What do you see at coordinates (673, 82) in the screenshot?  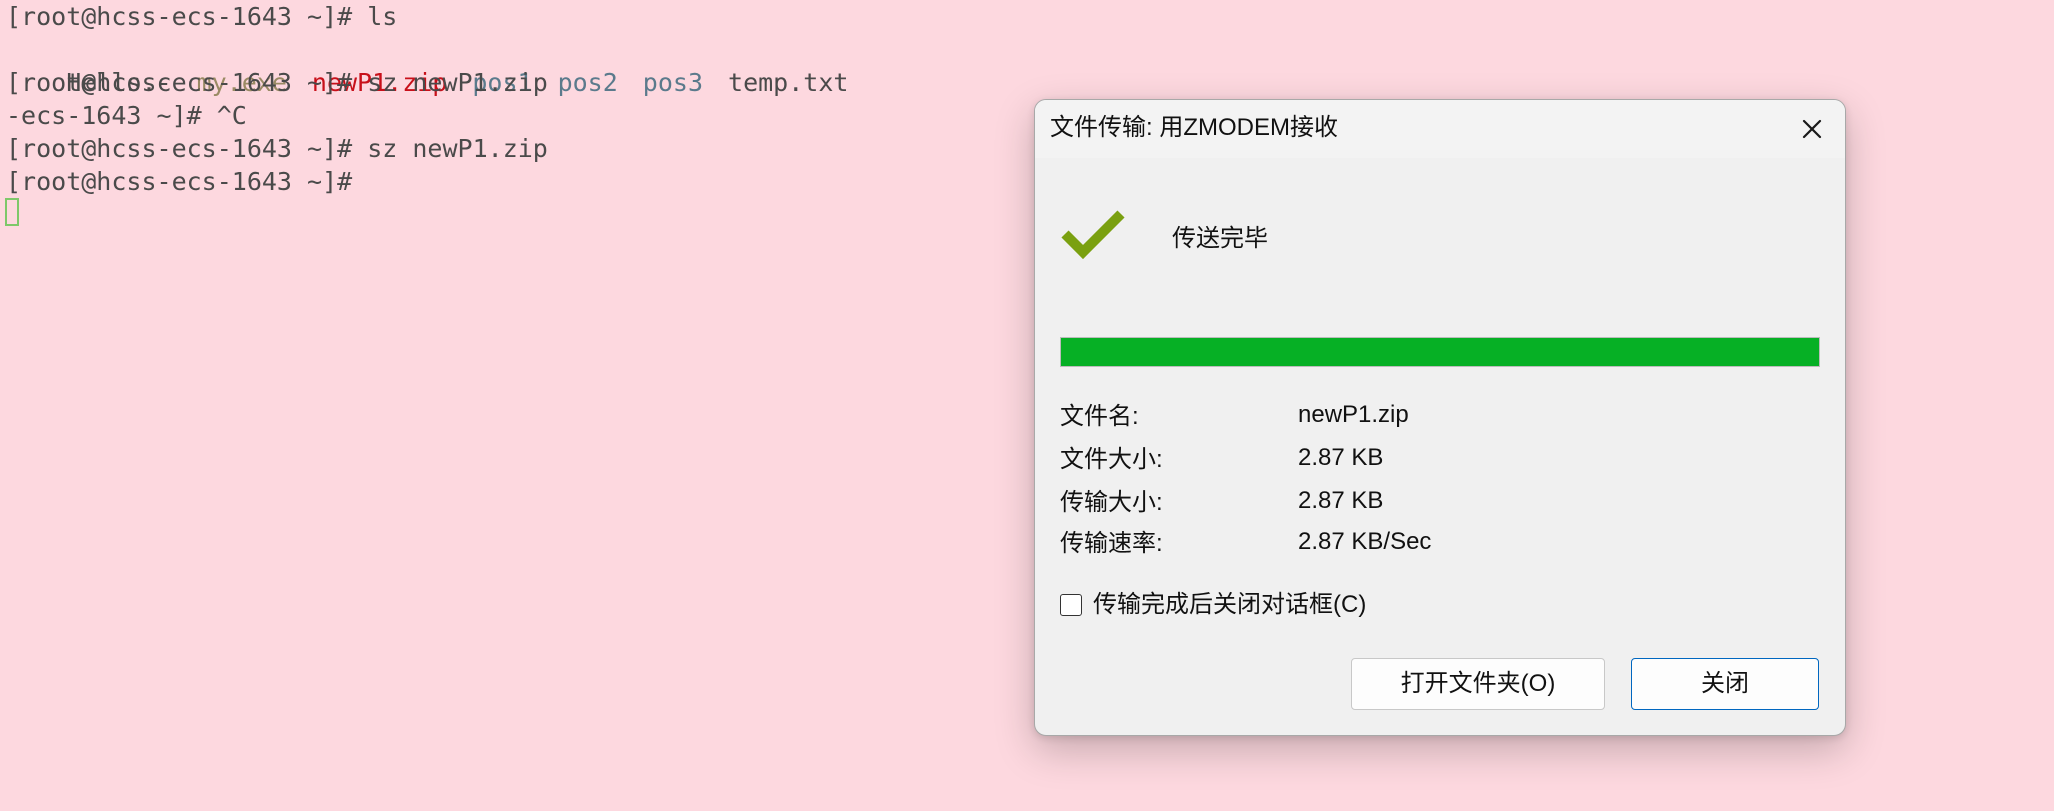 I see `ls-dir-pos3: pos3` at bounding box center [673, 82].